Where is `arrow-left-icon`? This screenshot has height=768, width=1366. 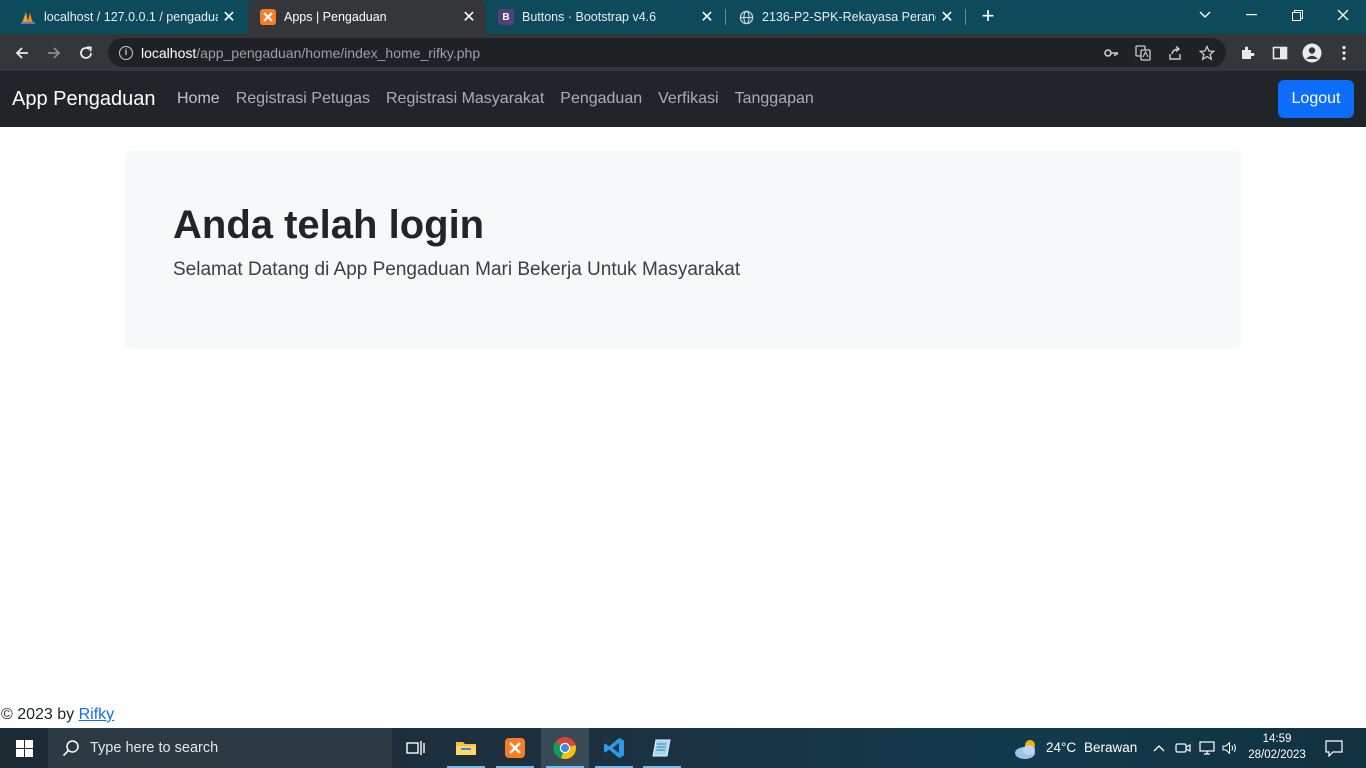 arrow-left-icon is located at coordinates (21, 53).